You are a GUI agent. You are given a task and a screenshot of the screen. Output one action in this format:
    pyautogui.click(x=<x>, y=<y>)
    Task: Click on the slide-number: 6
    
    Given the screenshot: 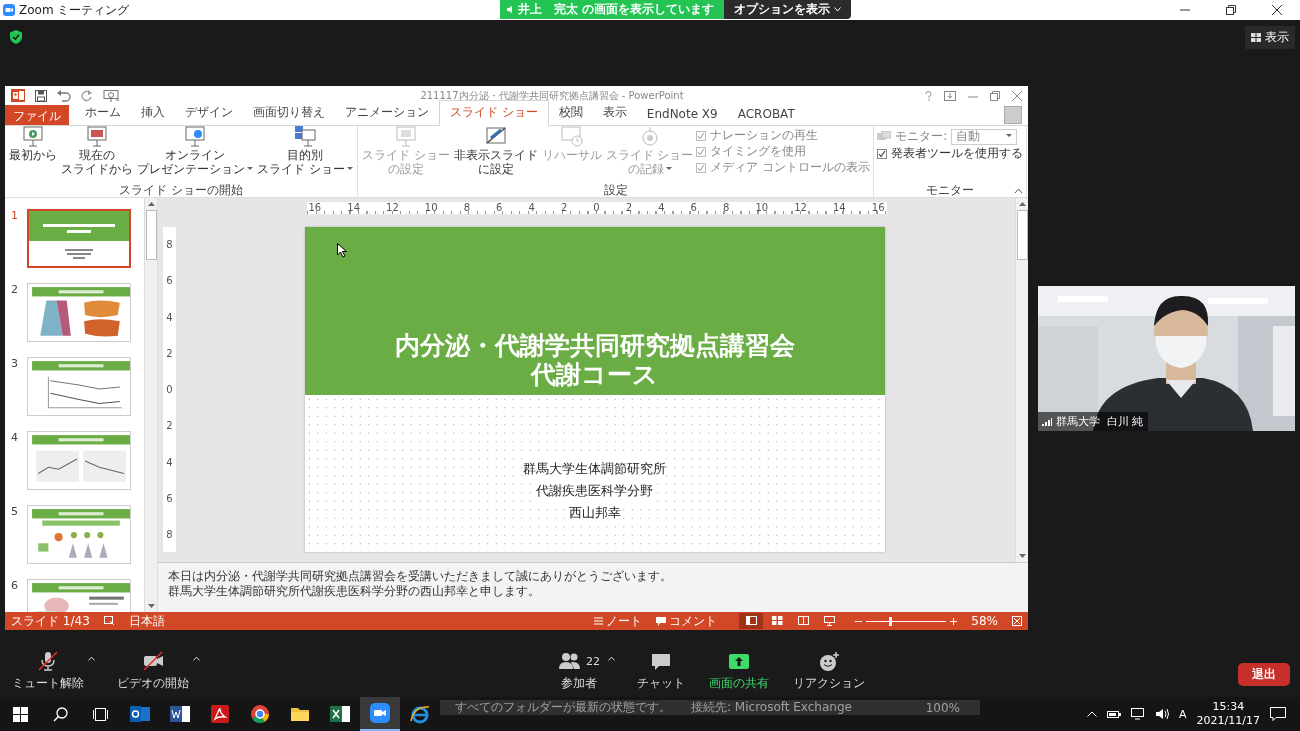 What is the action you would take?
    pyautogui.click(x=15, y=585)
    